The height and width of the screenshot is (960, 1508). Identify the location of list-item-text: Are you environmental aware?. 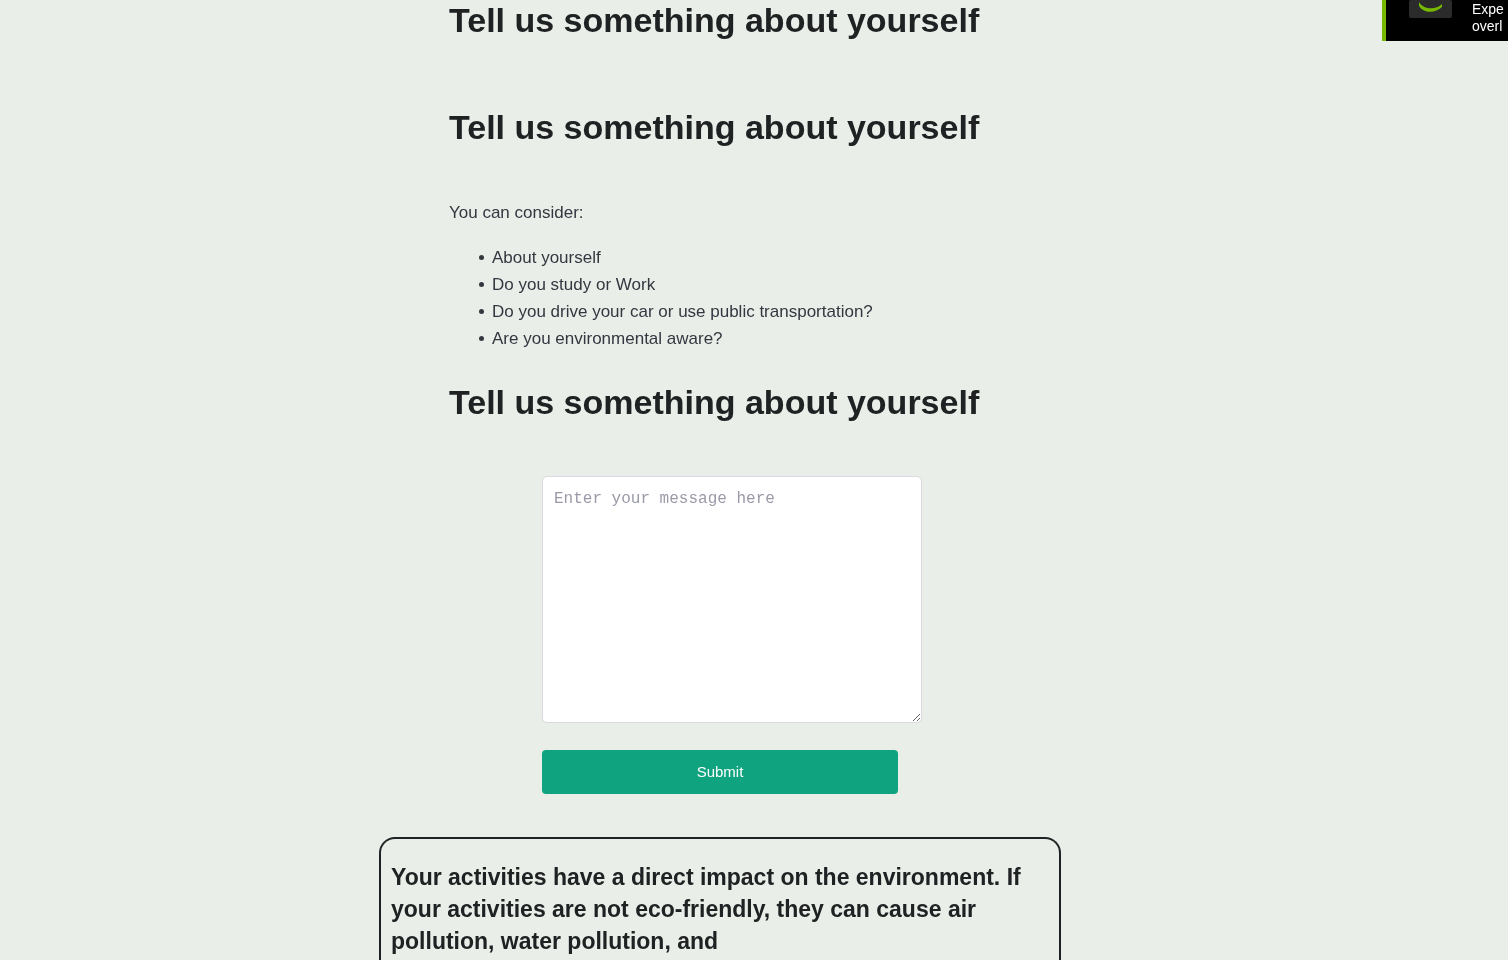
(607, 338).